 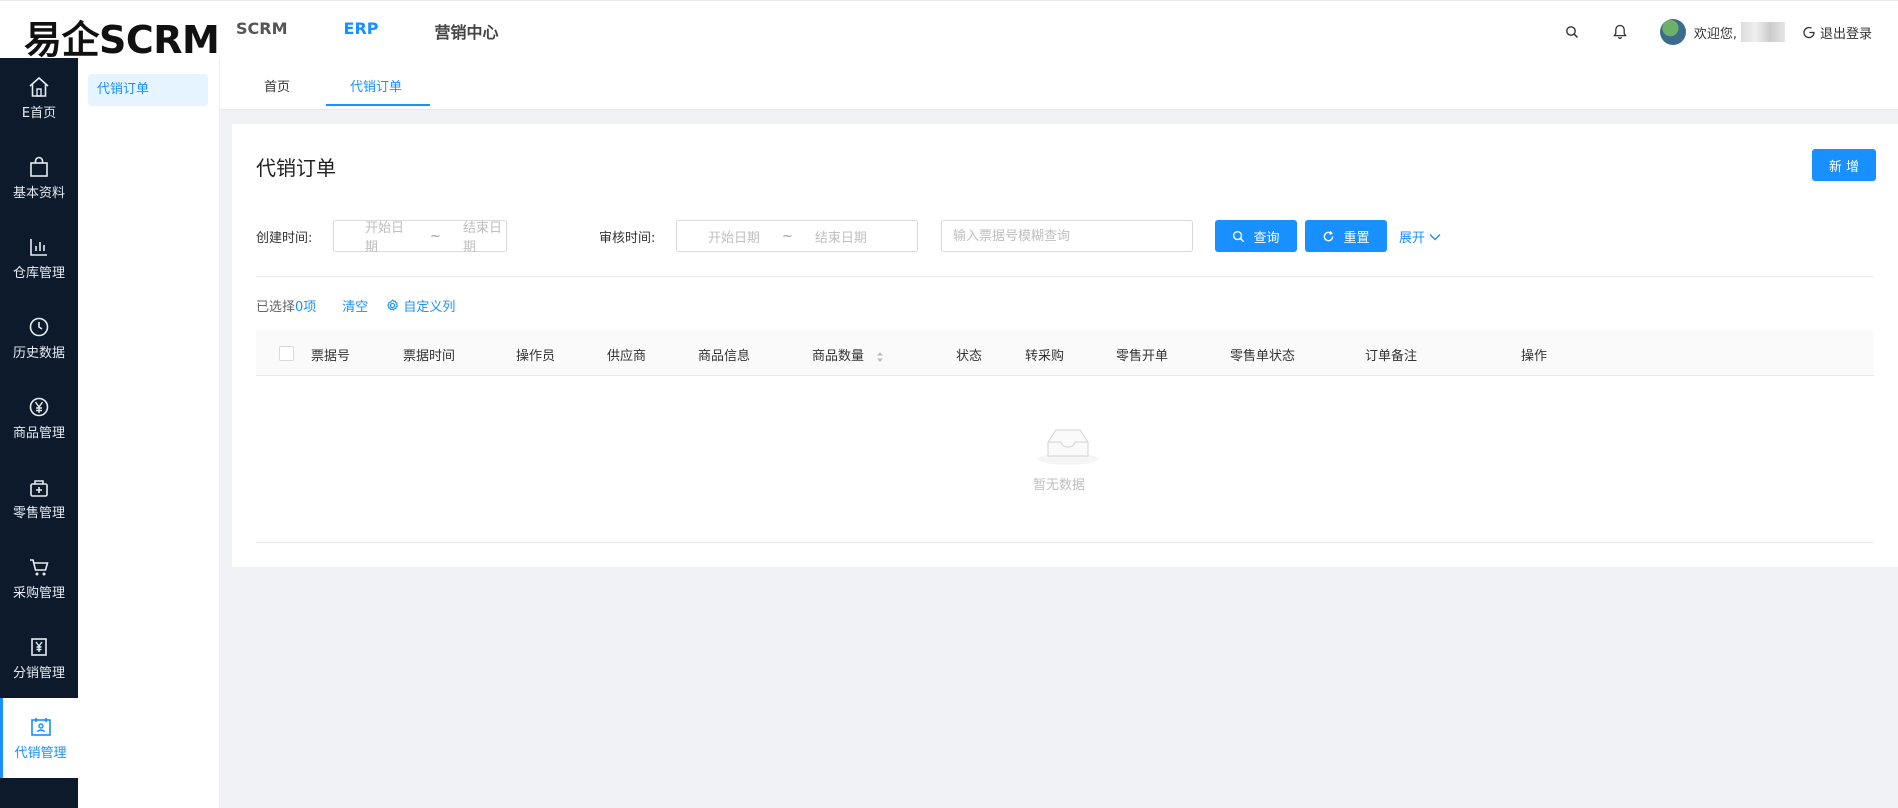 What do you see at coordinates (39, 418) in the screenshot?
I see `sidebar-item-products: 商品管理` at bounding box center [39, 418].